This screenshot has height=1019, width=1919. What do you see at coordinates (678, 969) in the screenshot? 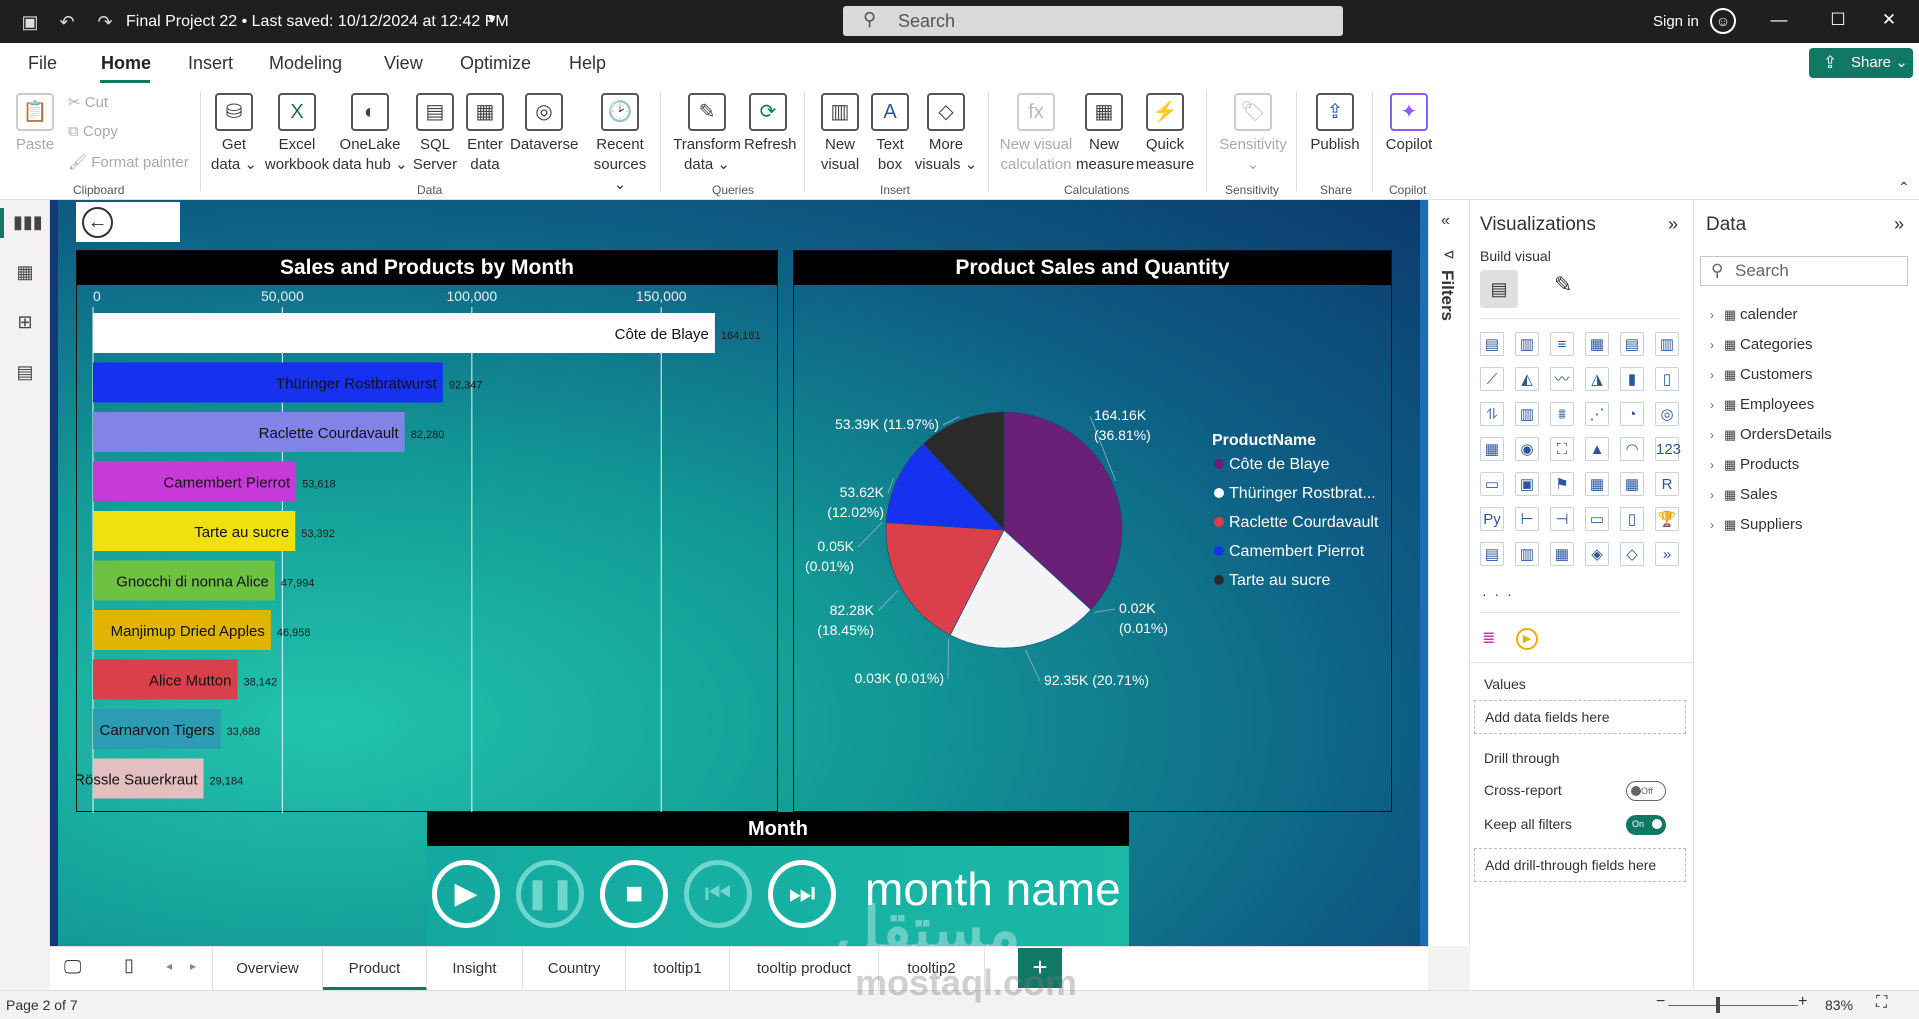
I see `page-tab-tooltip1: tooltip1` at bounding box center [678, 969].